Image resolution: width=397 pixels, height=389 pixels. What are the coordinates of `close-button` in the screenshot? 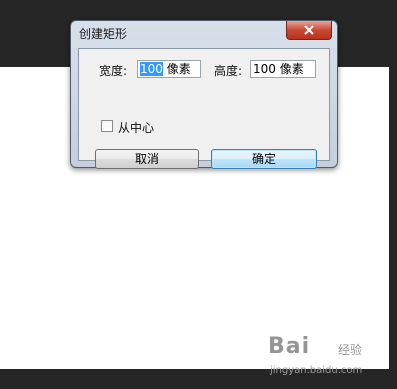 It's located at (309, 30).